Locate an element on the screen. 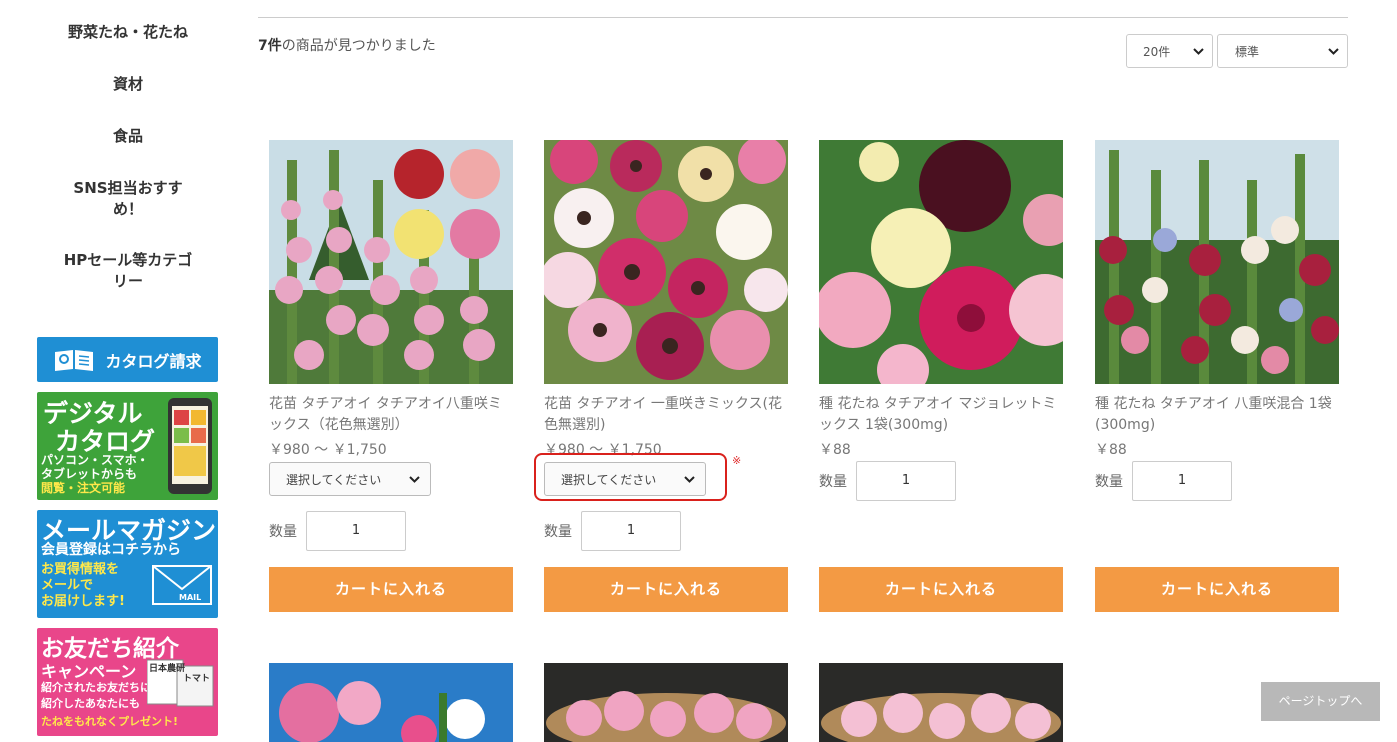 This screenshot has width=1397, height=742. digital-catalog-banner: デジタル カタログ パソコン・スマホ・ タブレットからも 閲覧・注文可能 is located at coordinates (127, 446).